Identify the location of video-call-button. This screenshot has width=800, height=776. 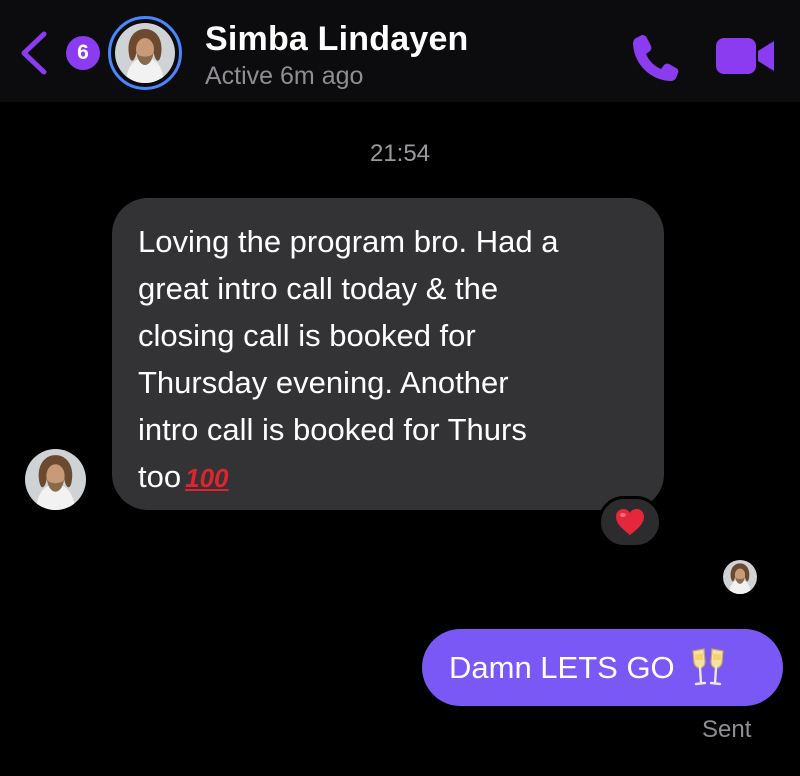
(746, 56).